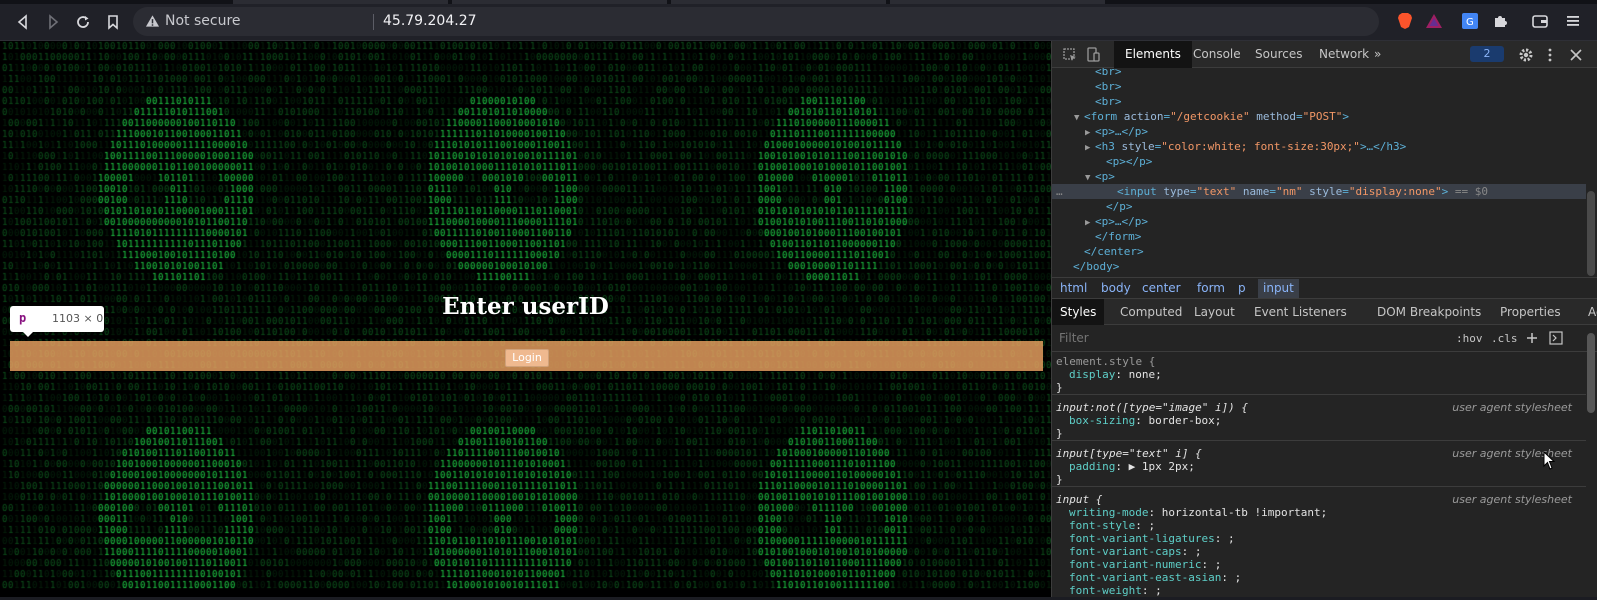 The height and width of the screenshot is (600, 1597). Describe the element at coordinates (1504, 338) in the screenshot. I see `cls-toggle: .cls` at that location.